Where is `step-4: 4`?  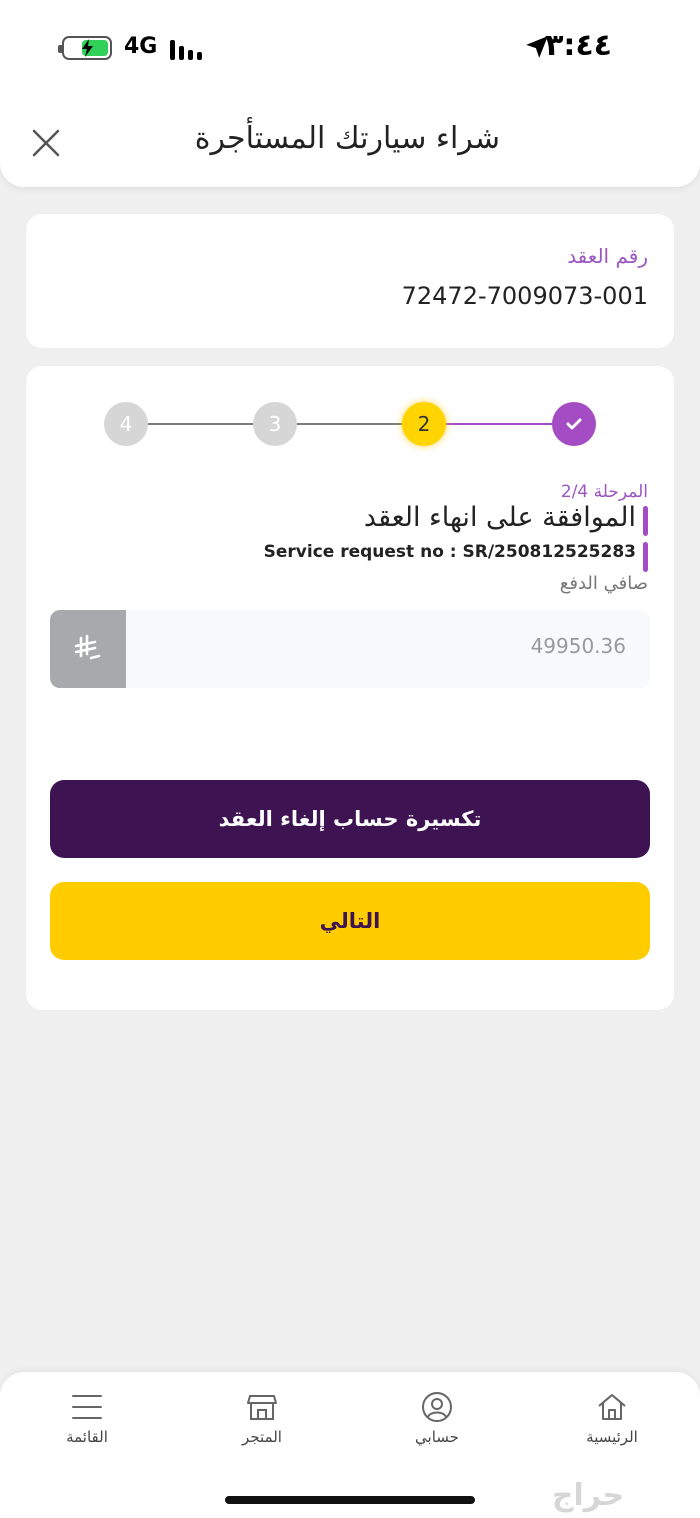 step-4: 4 is located at coordinates (126, 424).